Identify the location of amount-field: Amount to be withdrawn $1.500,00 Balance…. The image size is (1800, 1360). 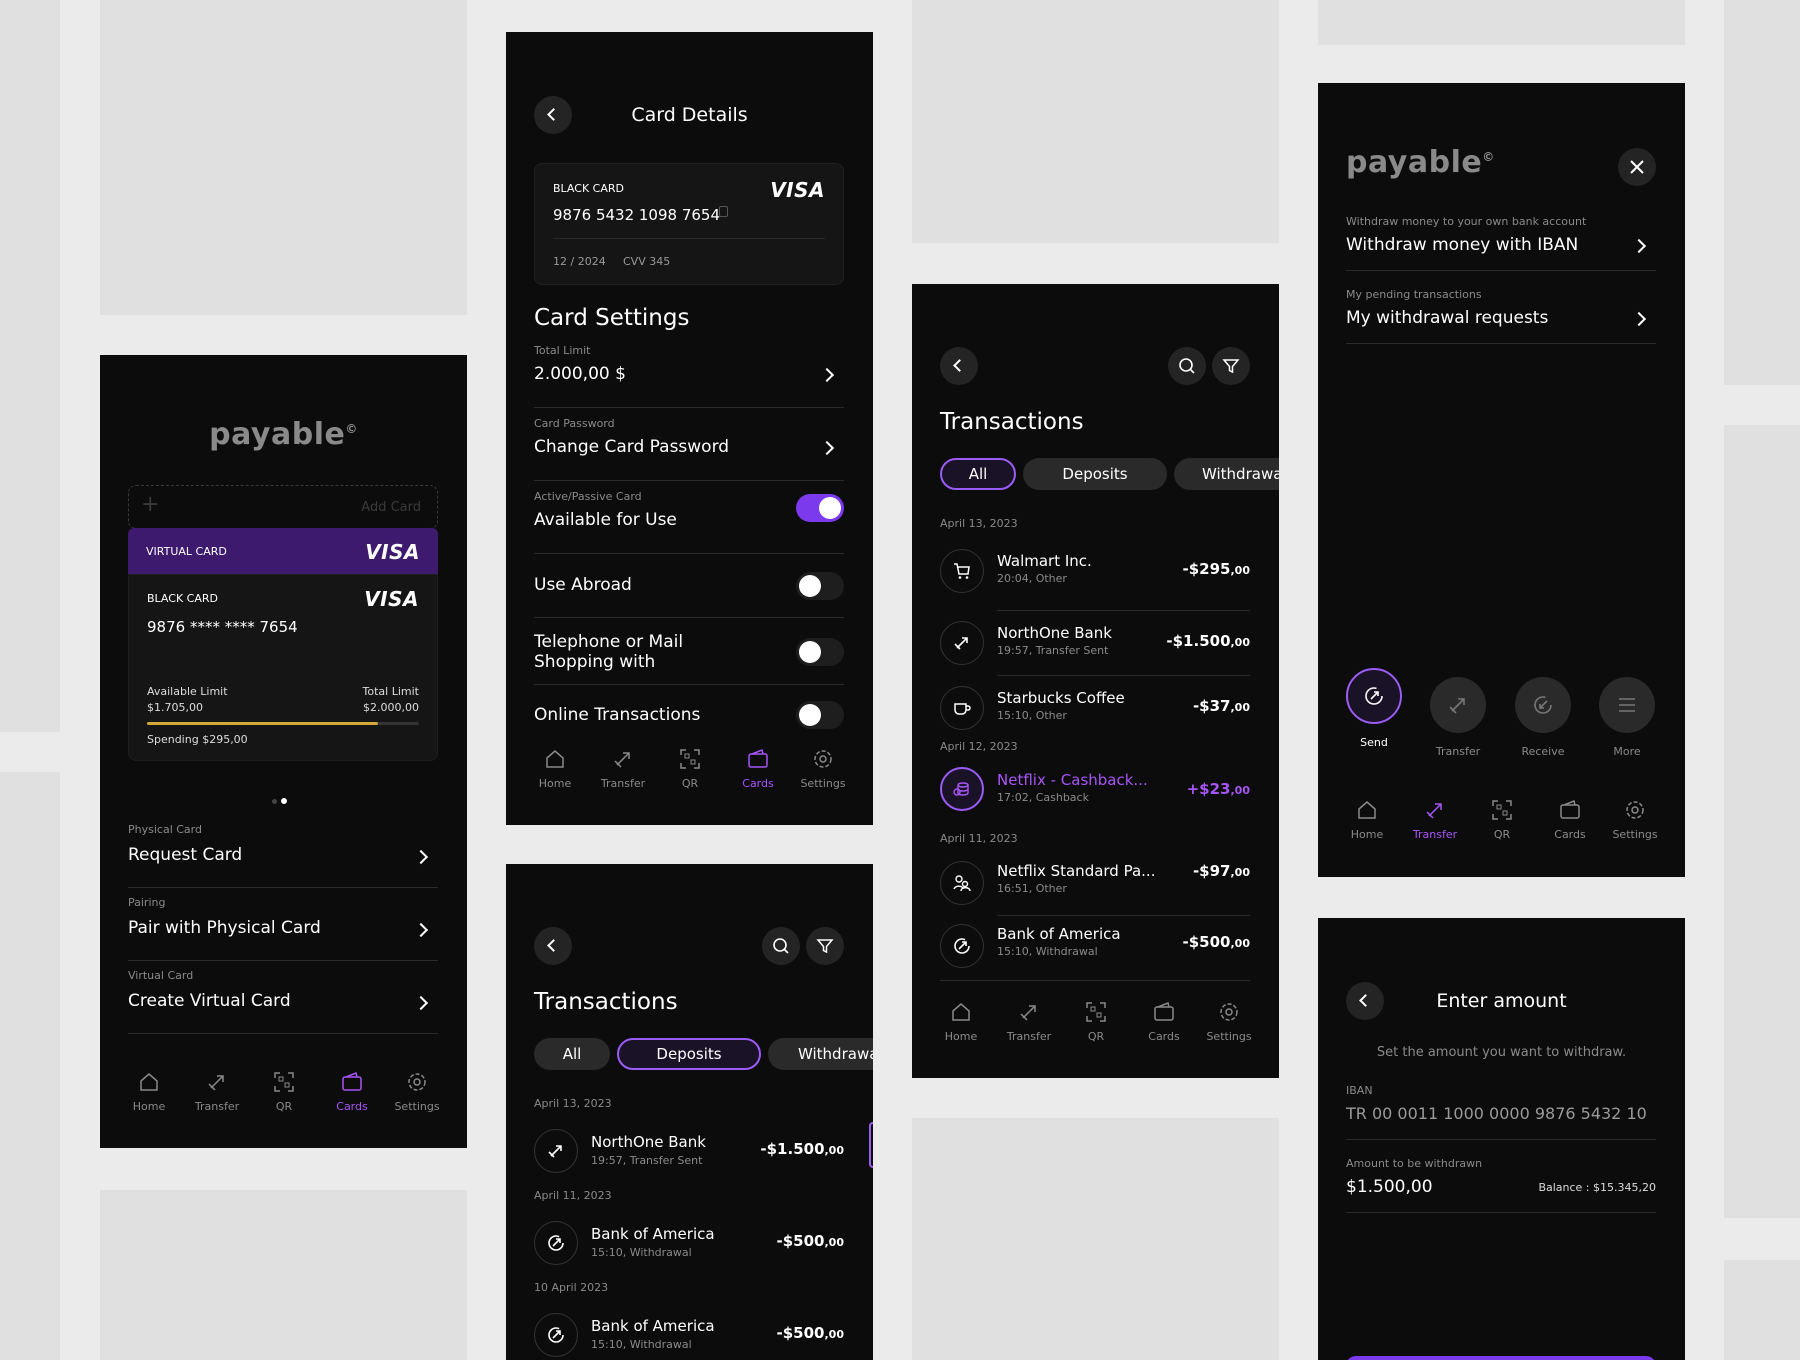
(1501, 1185).